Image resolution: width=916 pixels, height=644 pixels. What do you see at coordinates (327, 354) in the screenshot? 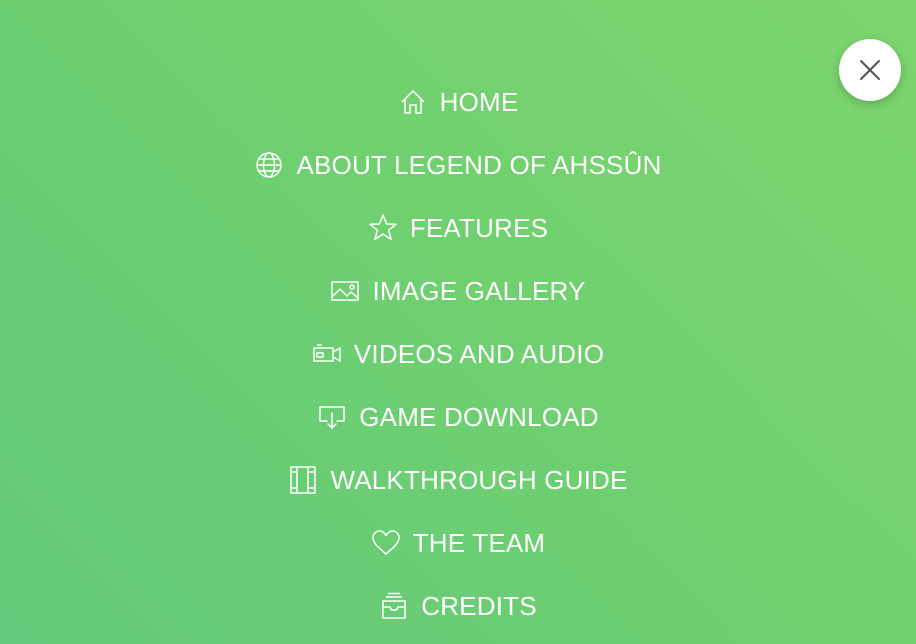
I see `video-camera-icon` at bounding box center [327, 354].